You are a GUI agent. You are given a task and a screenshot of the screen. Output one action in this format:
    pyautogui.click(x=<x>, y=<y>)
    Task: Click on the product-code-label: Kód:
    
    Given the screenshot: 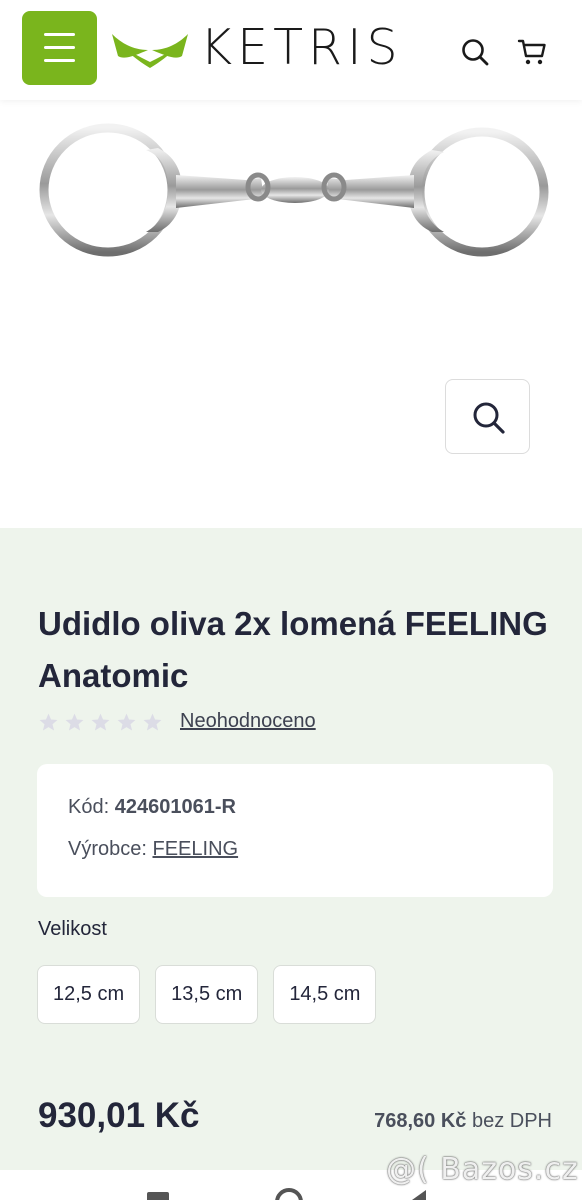 What is the action you would take?
    pyautogui.click(x=89, y=807)
    